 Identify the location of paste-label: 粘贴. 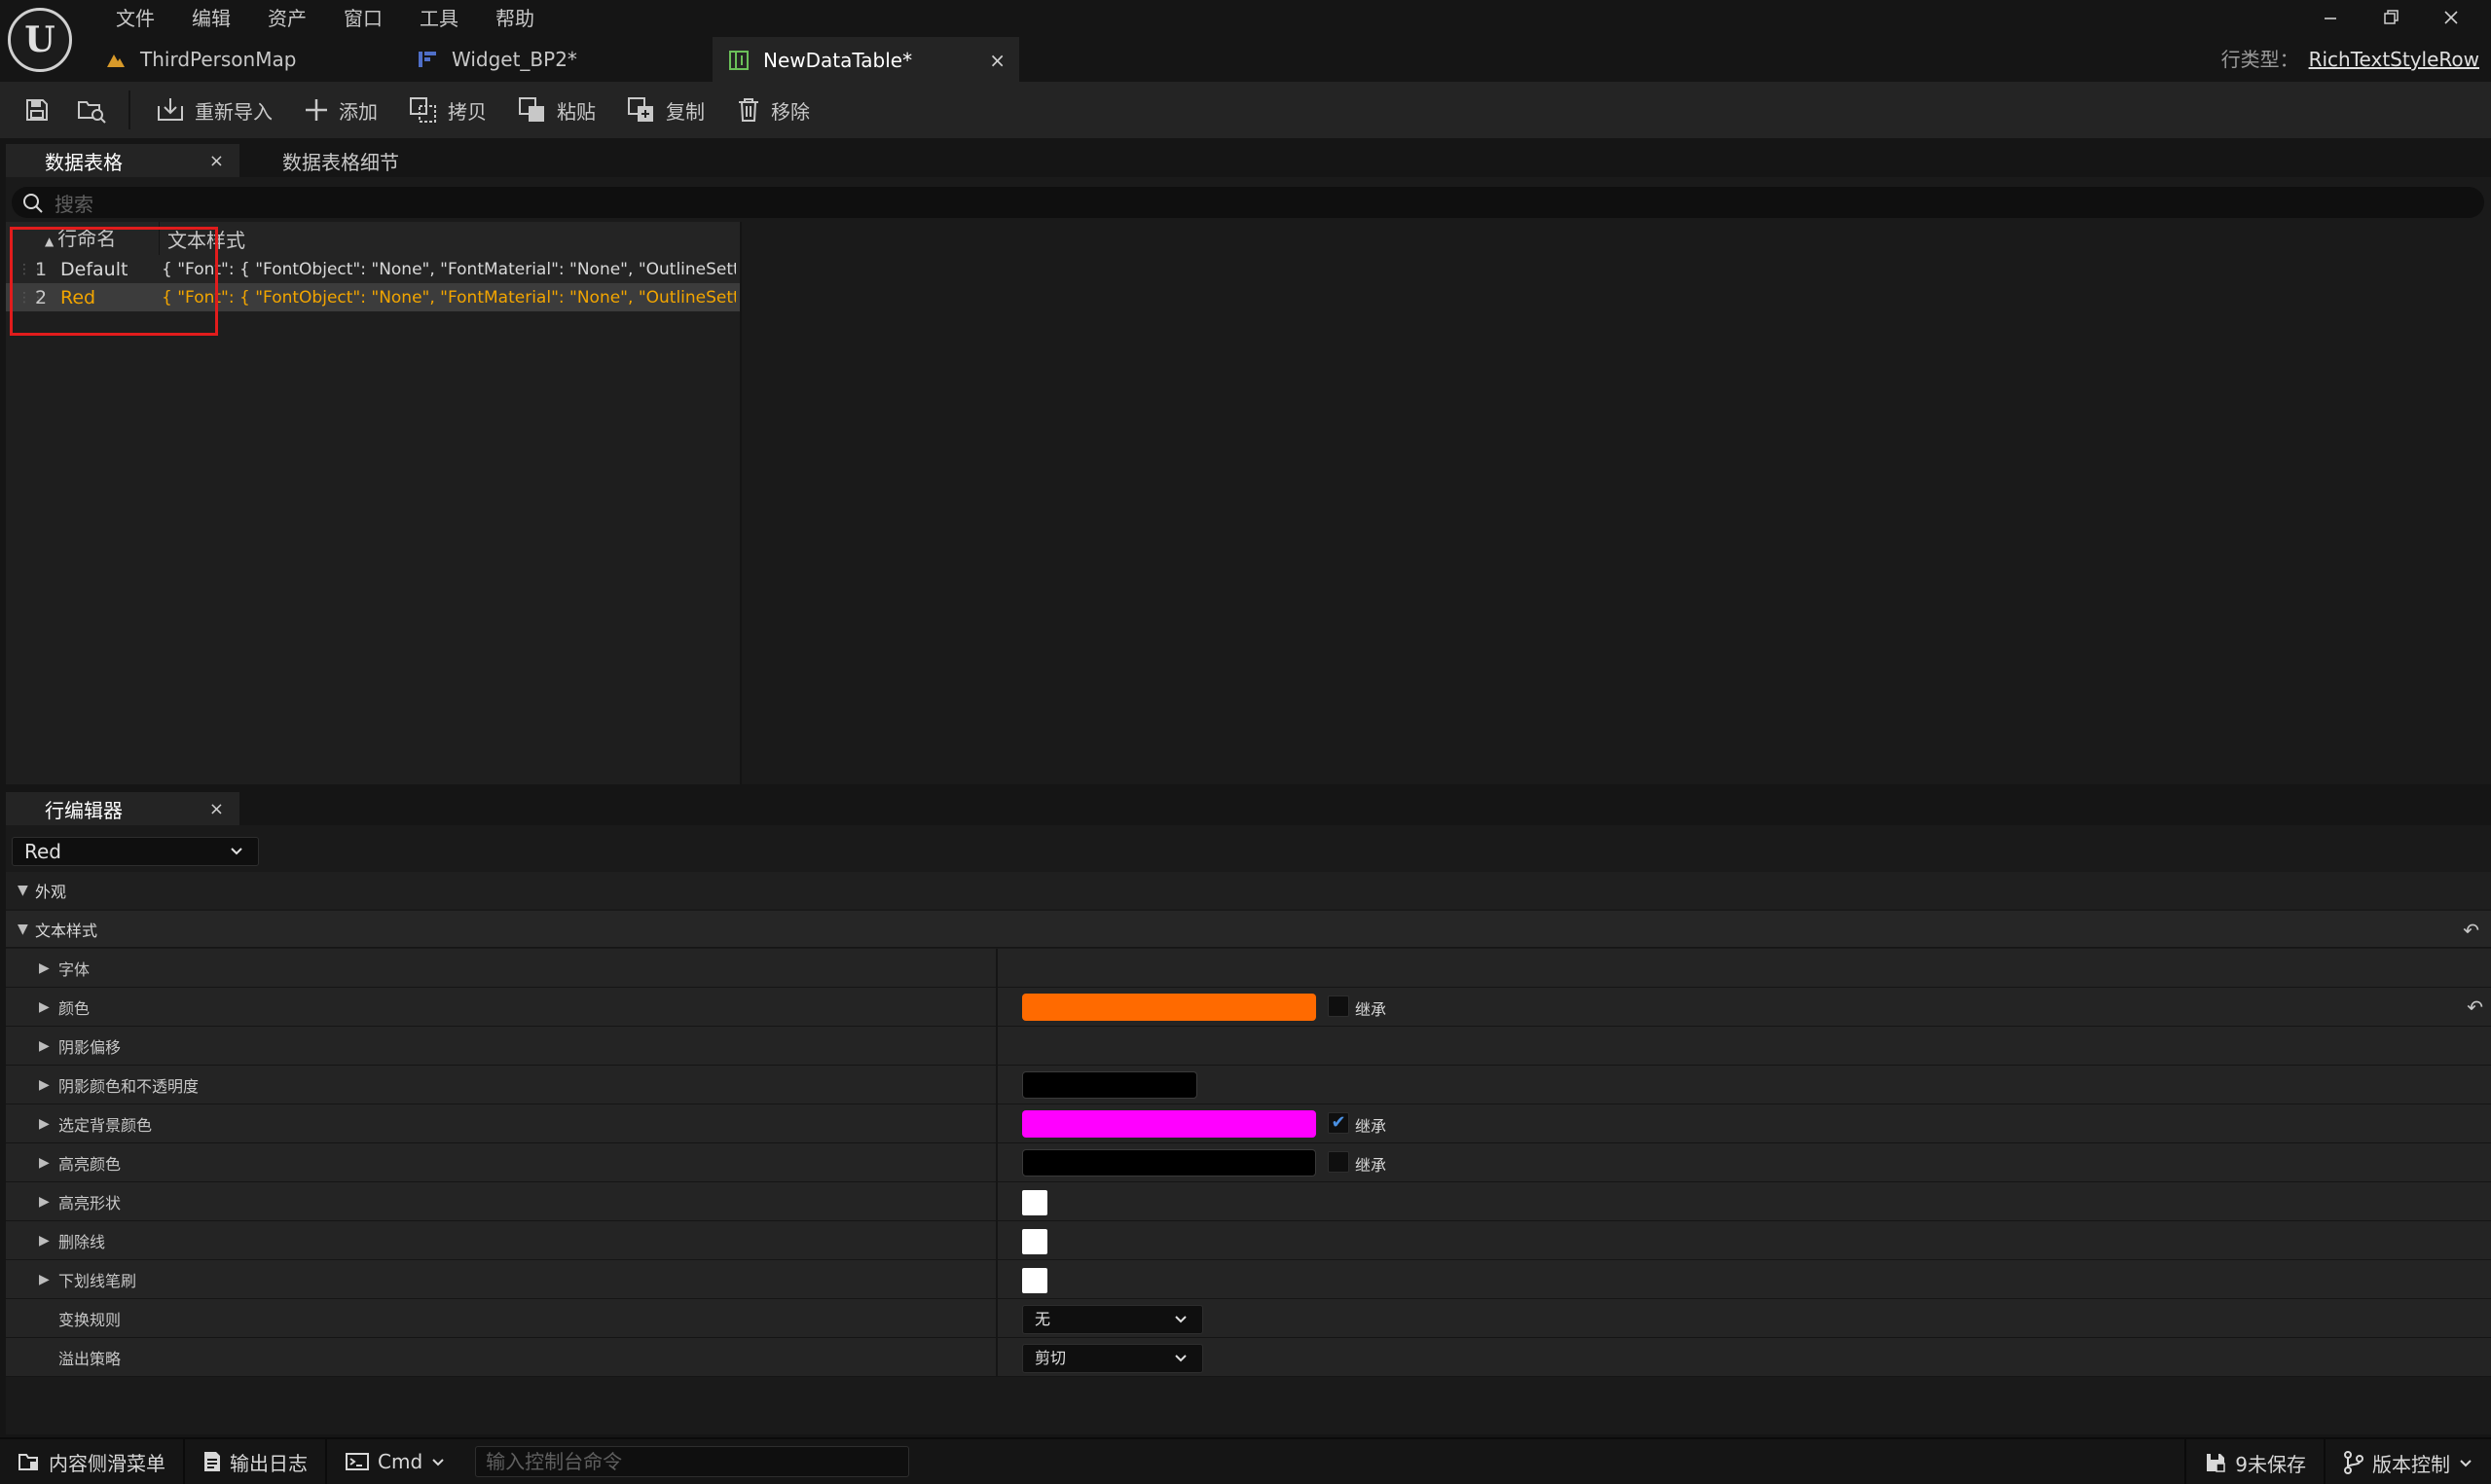
(576, 112).